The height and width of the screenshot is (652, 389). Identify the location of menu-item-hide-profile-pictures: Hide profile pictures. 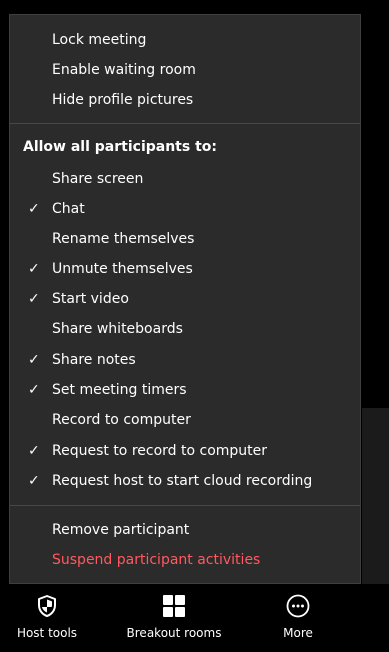
(185, 100).